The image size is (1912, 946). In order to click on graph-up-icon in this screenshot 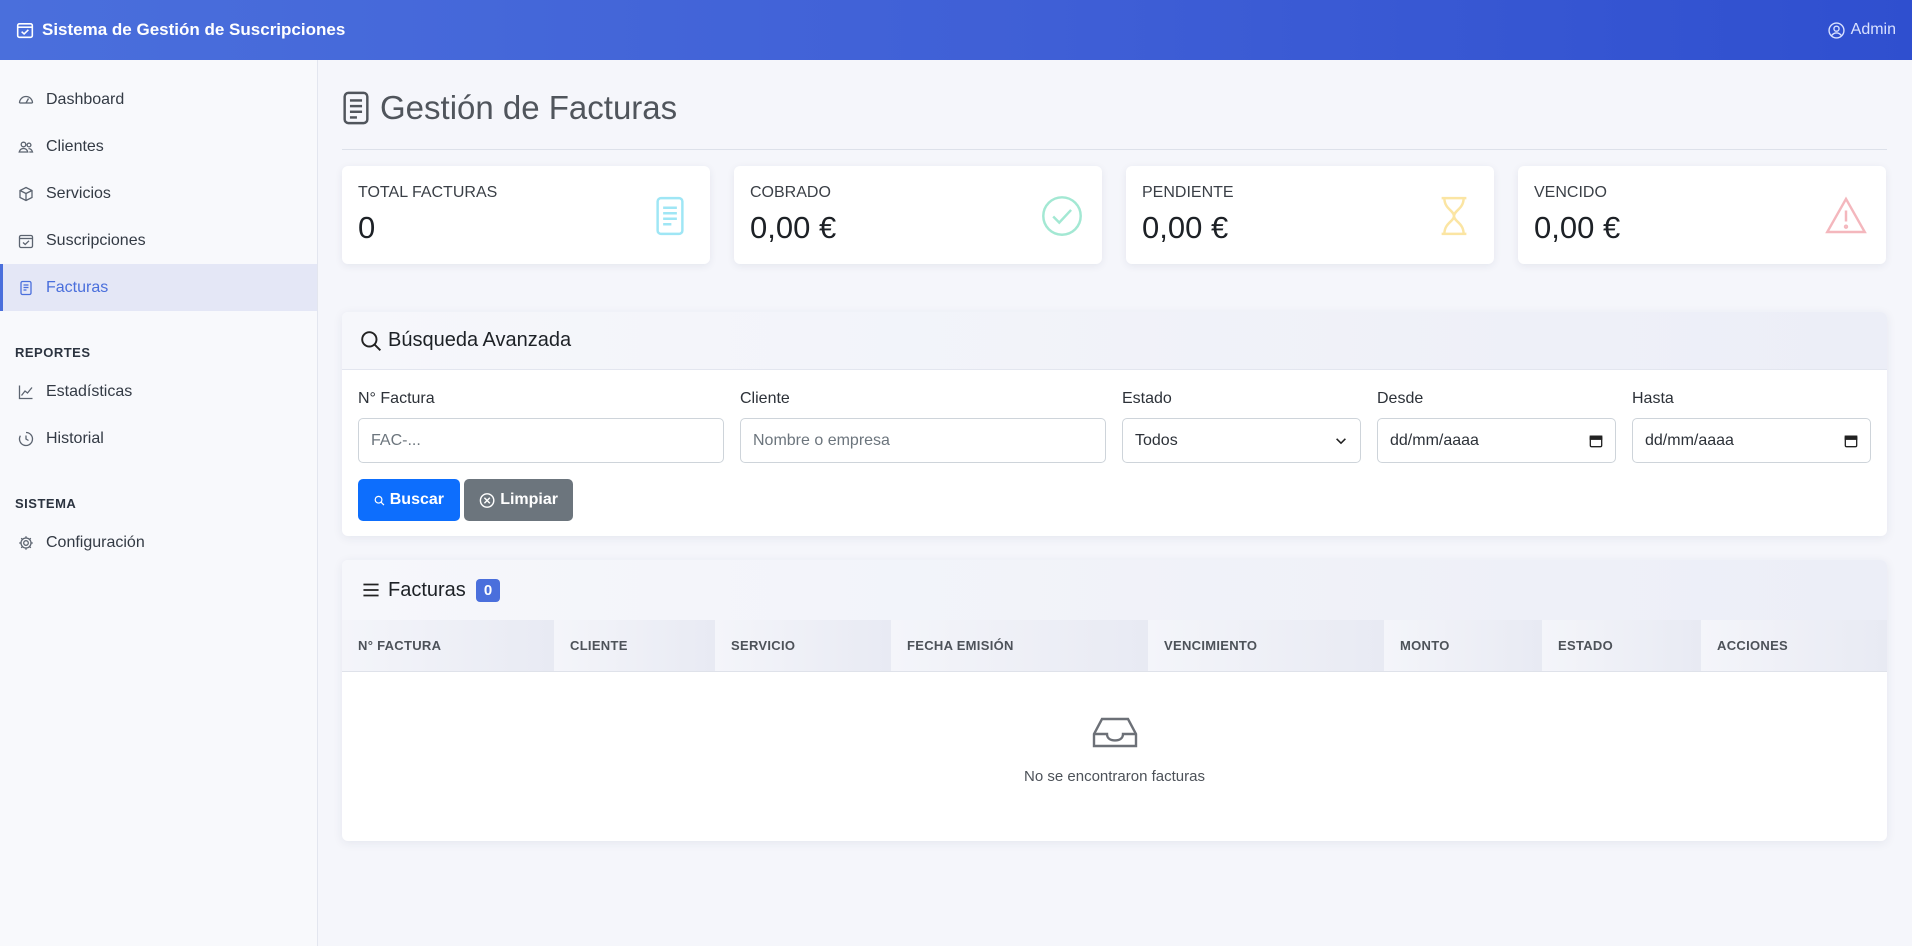, I will do `click(25, 392)`.